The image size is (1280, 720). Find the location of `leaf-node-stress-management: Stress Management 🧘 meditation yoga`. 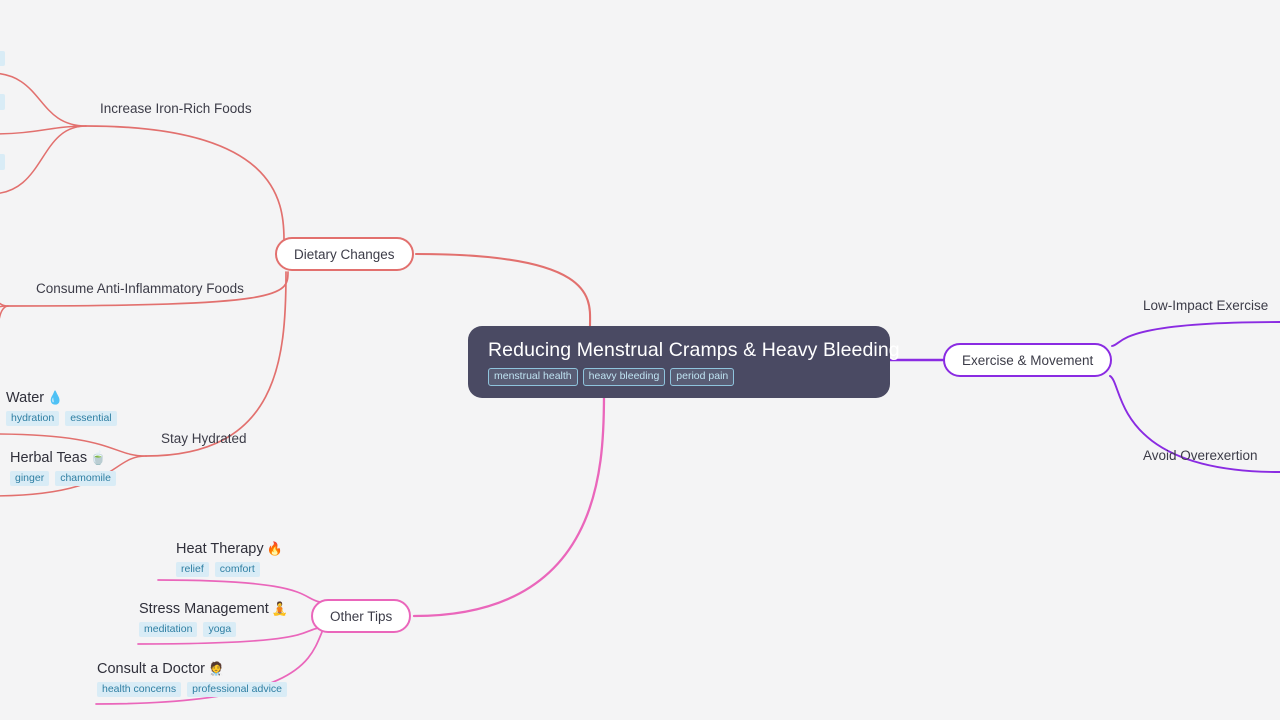

leaf-node-stress-management: Stress Management 🧘 meditation yoga is located at coordinates (213, 619).